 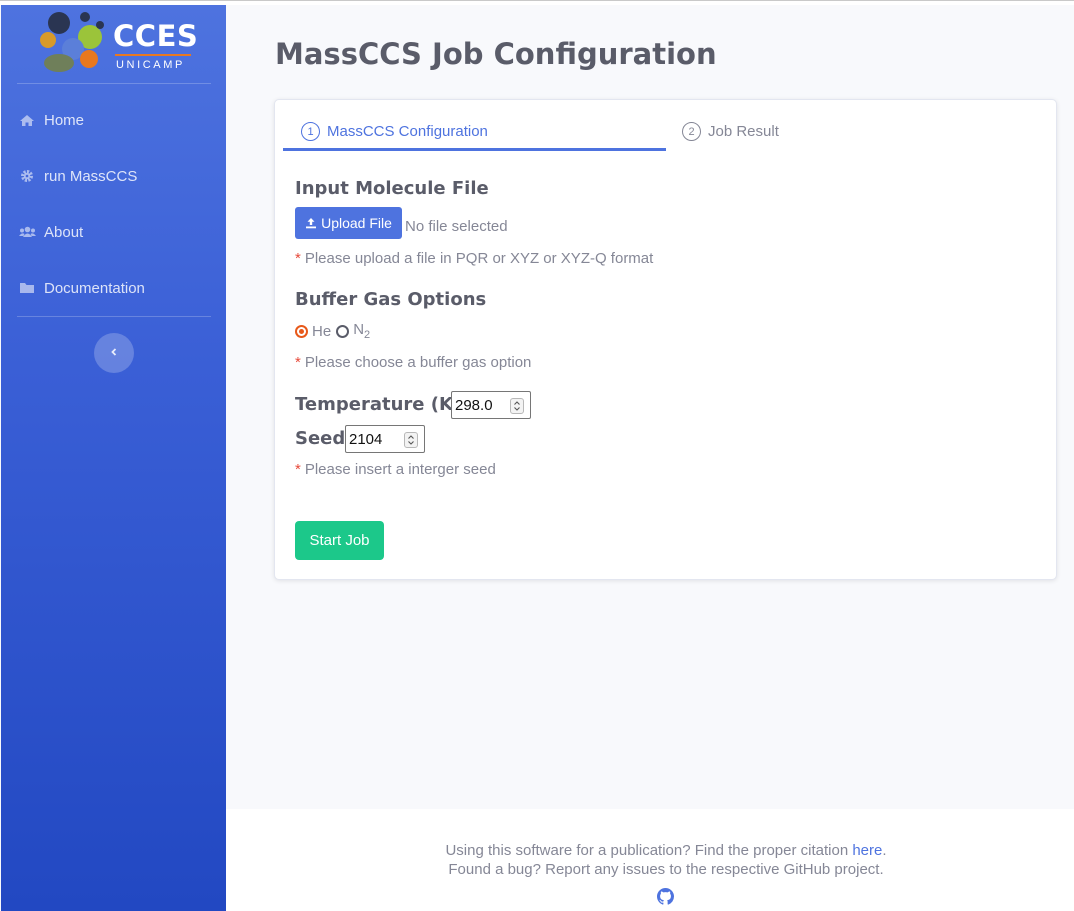 What do you see at coordinates (27, 232) in the screenshot?
I see `users-icon` at bounding box center [27, 232].